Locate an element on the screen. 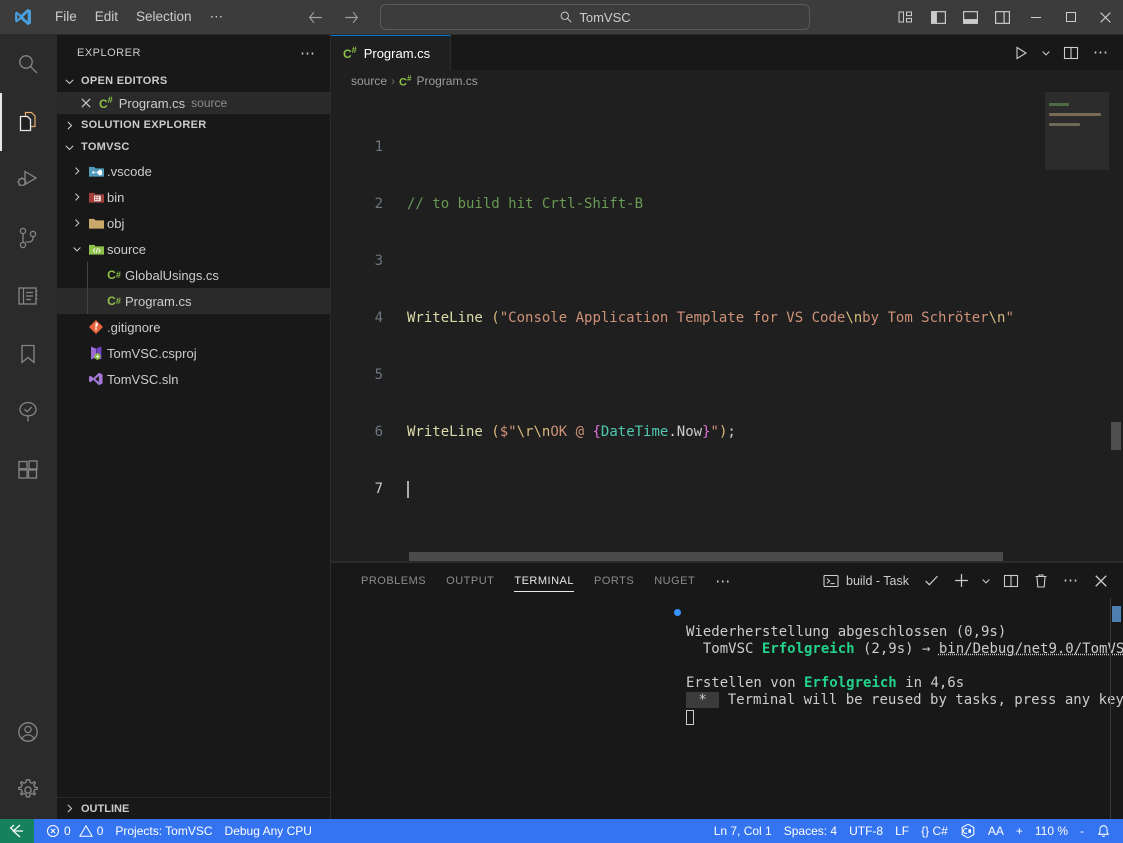  open-editor-row: C# Program.cs source is located at coordinates (193, 103).